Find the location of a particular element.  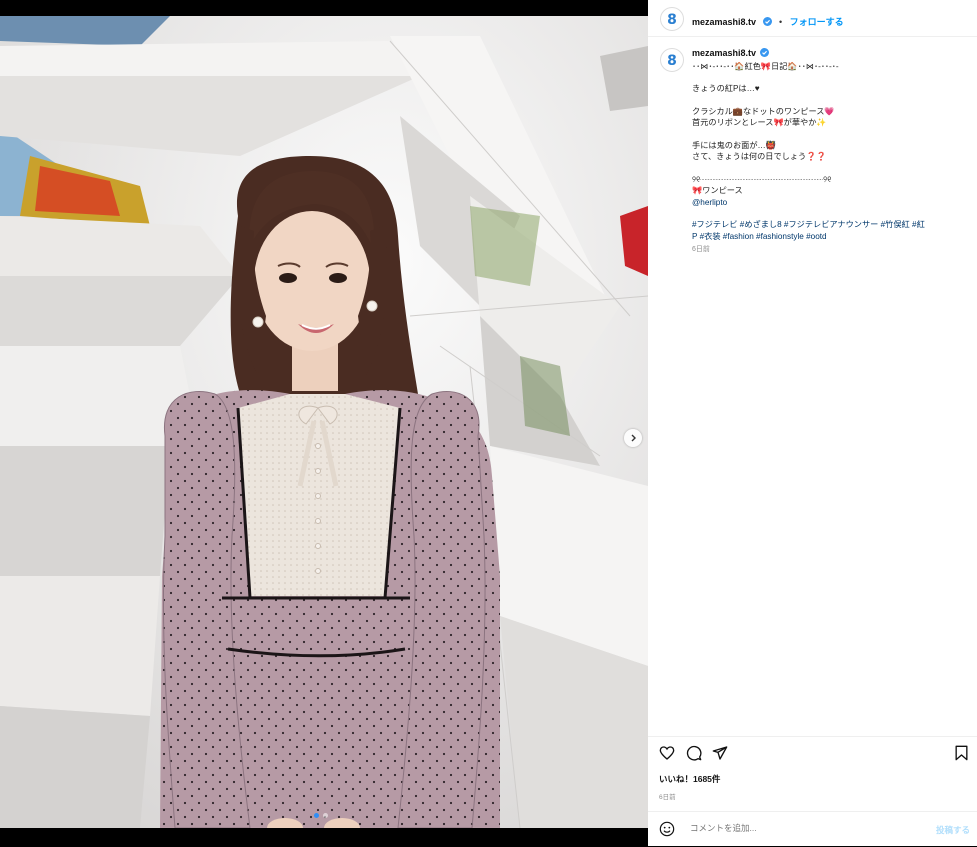

like-button is located at coordinates (667, 755).